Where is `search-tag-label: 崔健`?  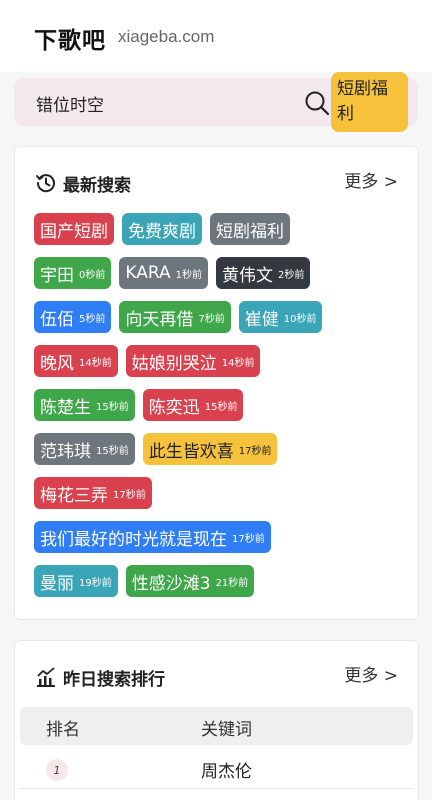 search-tag-label: 崔健 is located at coordinates (261, 319).